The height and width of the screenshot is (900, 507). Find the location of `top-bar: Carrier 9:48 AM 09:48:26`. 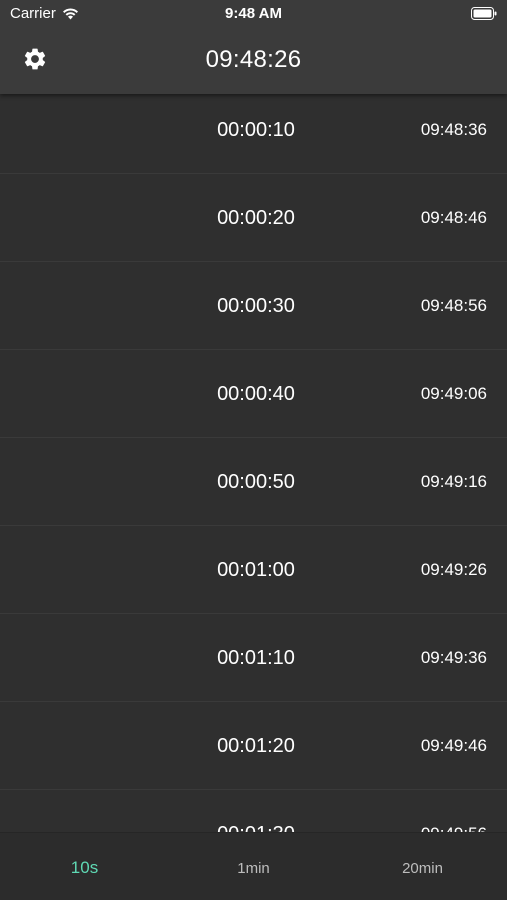

top-bar: Carrier 9:48 AM 09:48:26 is located at coordinates (253, 47).